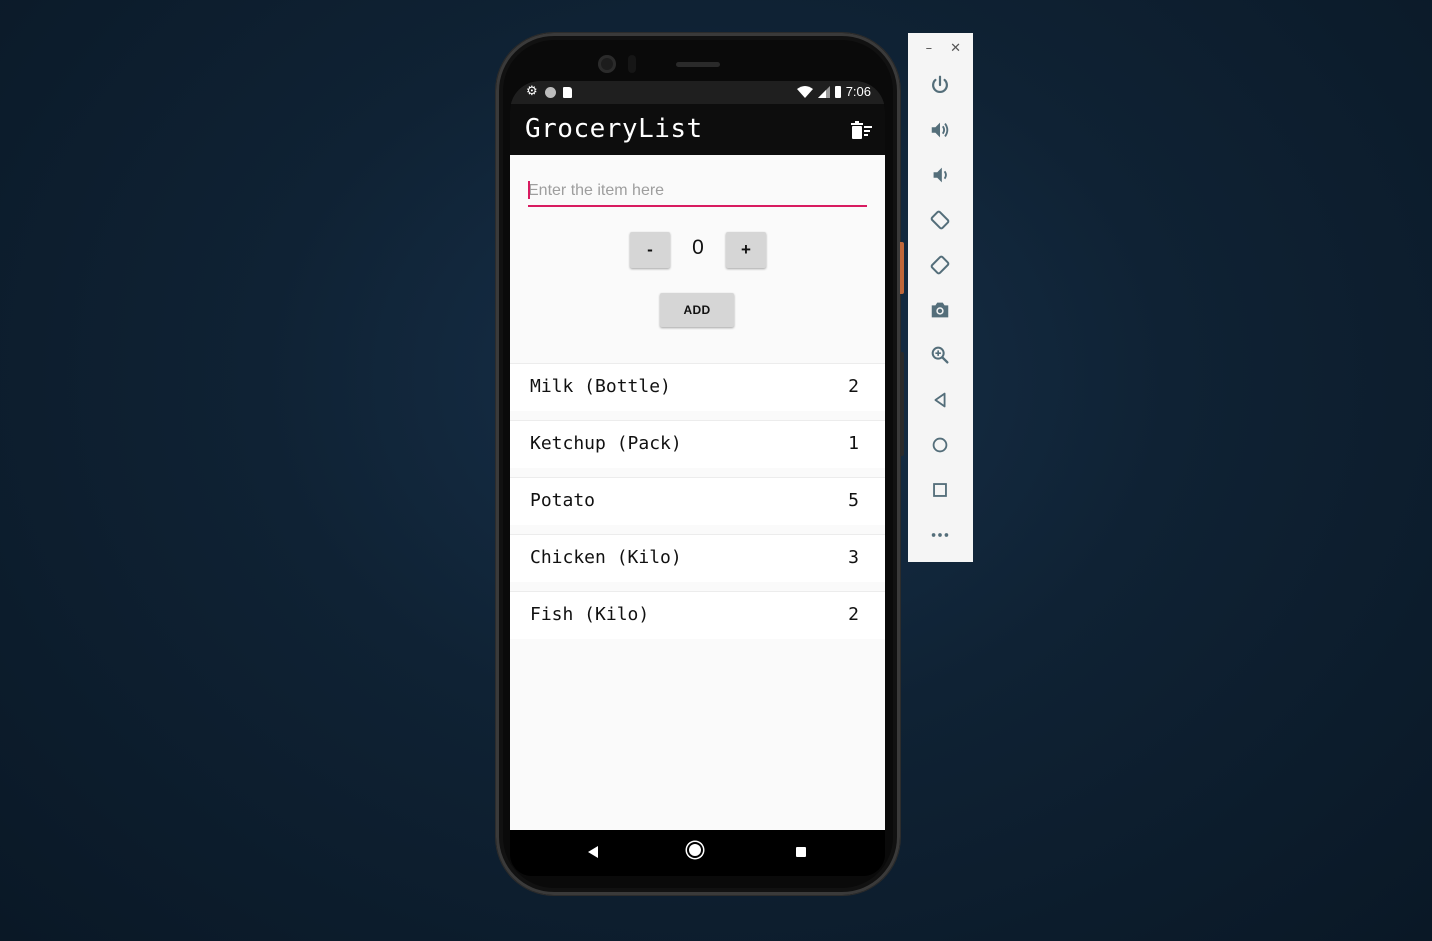  Describe the element at coordinates (697, 615) in the screenshot. I see `list-item: Fish (Kilo) 2` at that location.